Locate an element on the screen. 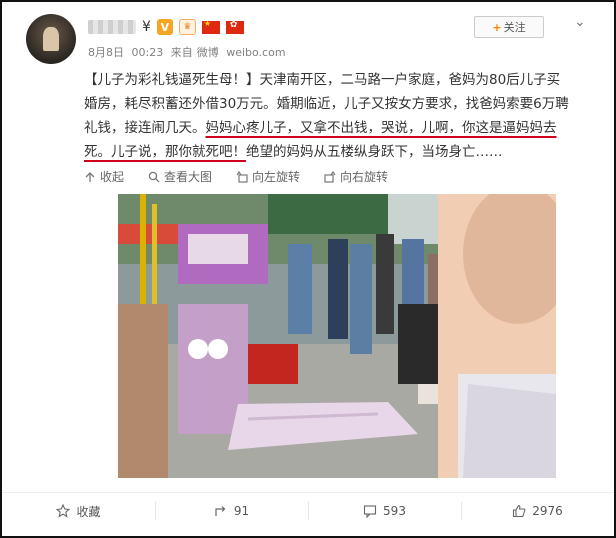 Image resolution: width=616 pixels, height=538 pixels. rotate-left-icon is located at coordinates (242, 176).